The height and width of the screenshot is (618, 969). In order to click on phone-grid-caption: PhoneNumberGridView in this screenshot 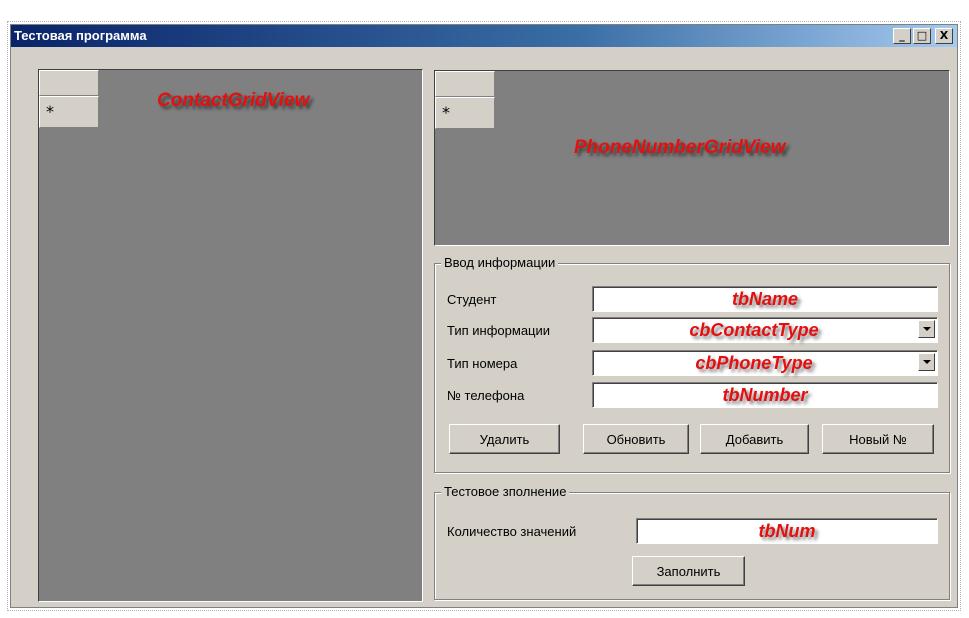, I will do `click(680, 147)`.